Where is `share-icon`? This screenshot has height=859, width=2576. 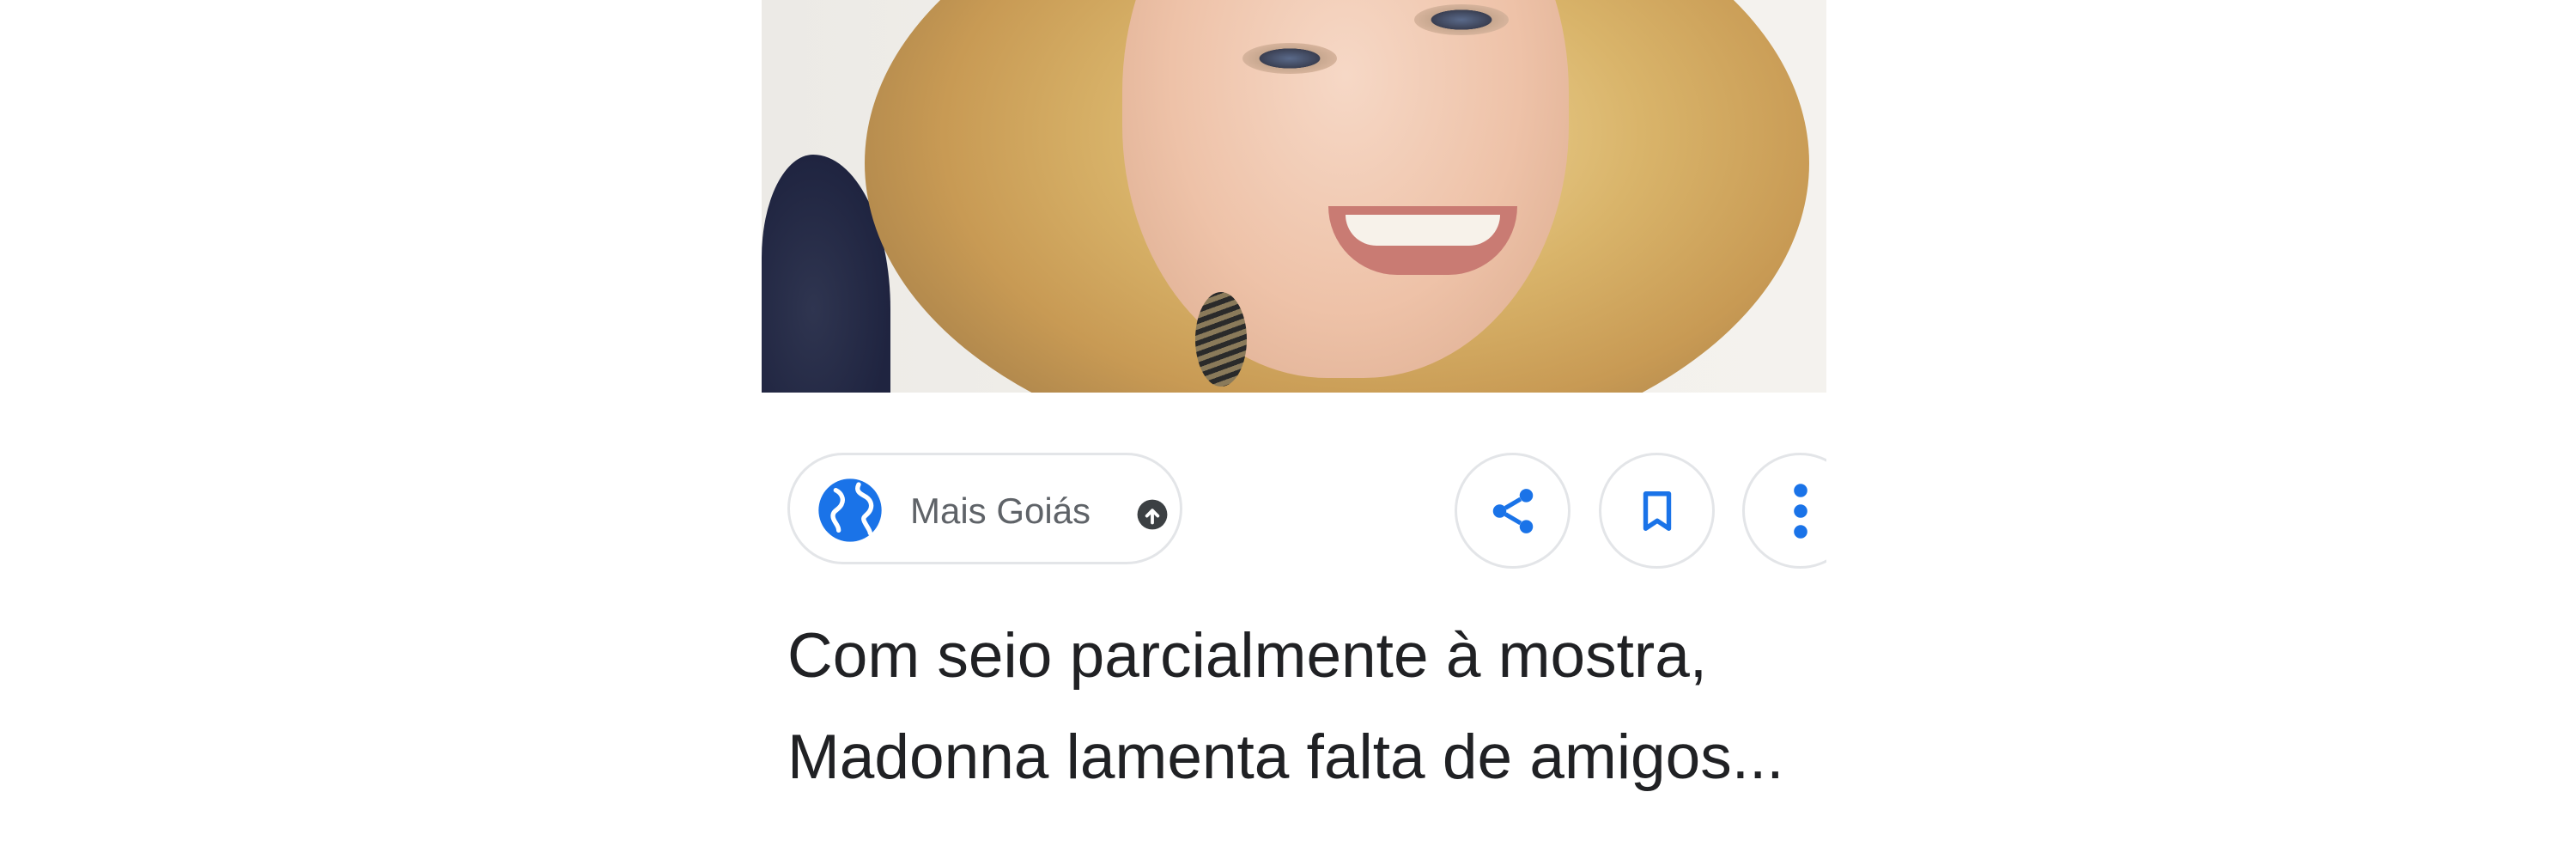
share-icon is located at coordinates (1513, 511).